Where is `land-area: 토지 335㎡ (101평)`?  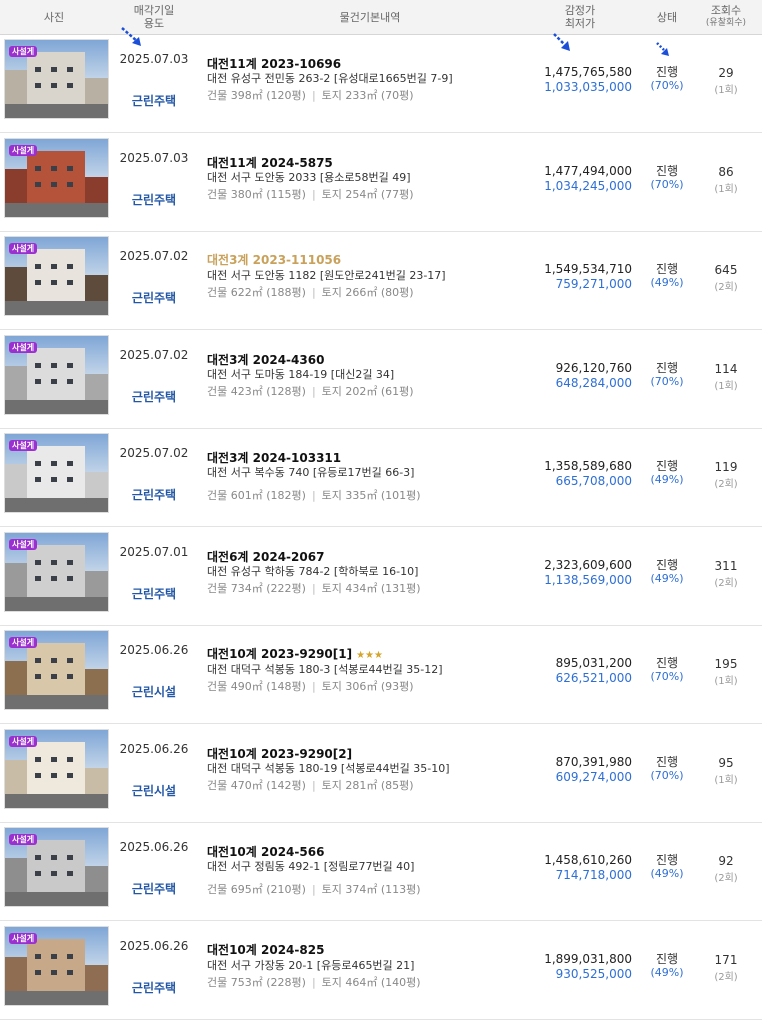 land-area: 토지 335㎡ (101평) is located at coordinates (371, 495).